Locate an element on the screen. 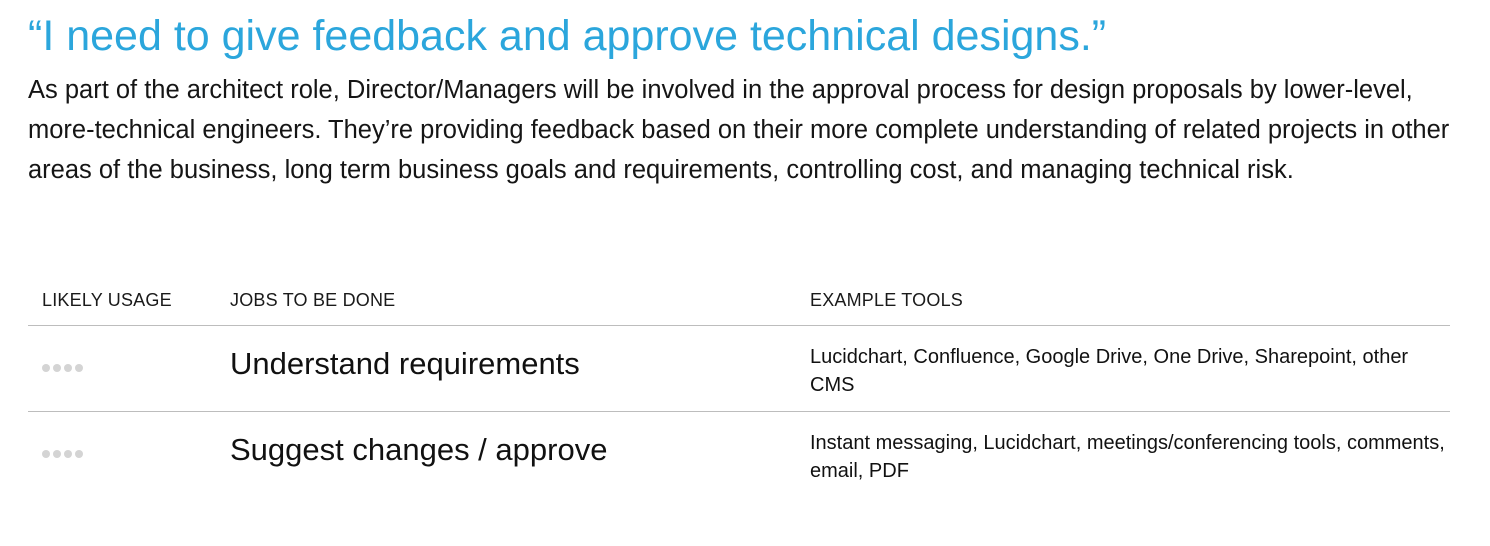 Image resolution: width=1490 pixels, height=546 pixels. job-label: Suggest changes / approve is located at coordinates (419, 449).